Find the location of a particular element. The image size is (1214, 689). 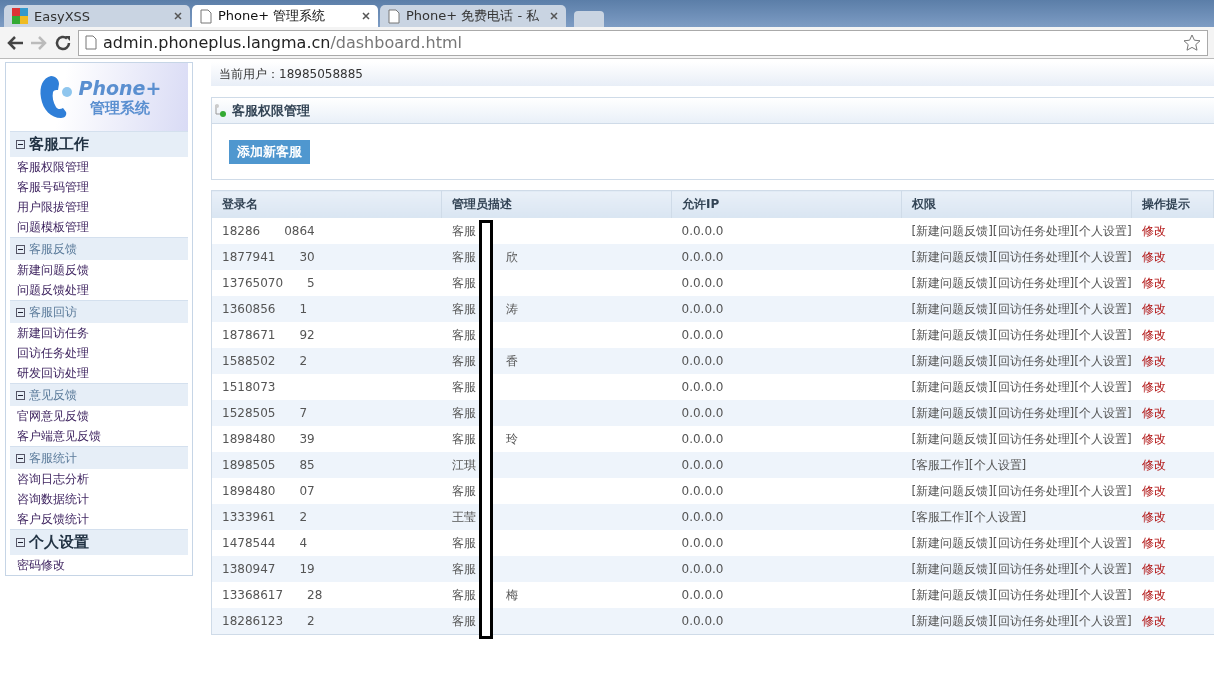

sidebar-item: 用户限拔管理 is located at coordinates (99, 207).